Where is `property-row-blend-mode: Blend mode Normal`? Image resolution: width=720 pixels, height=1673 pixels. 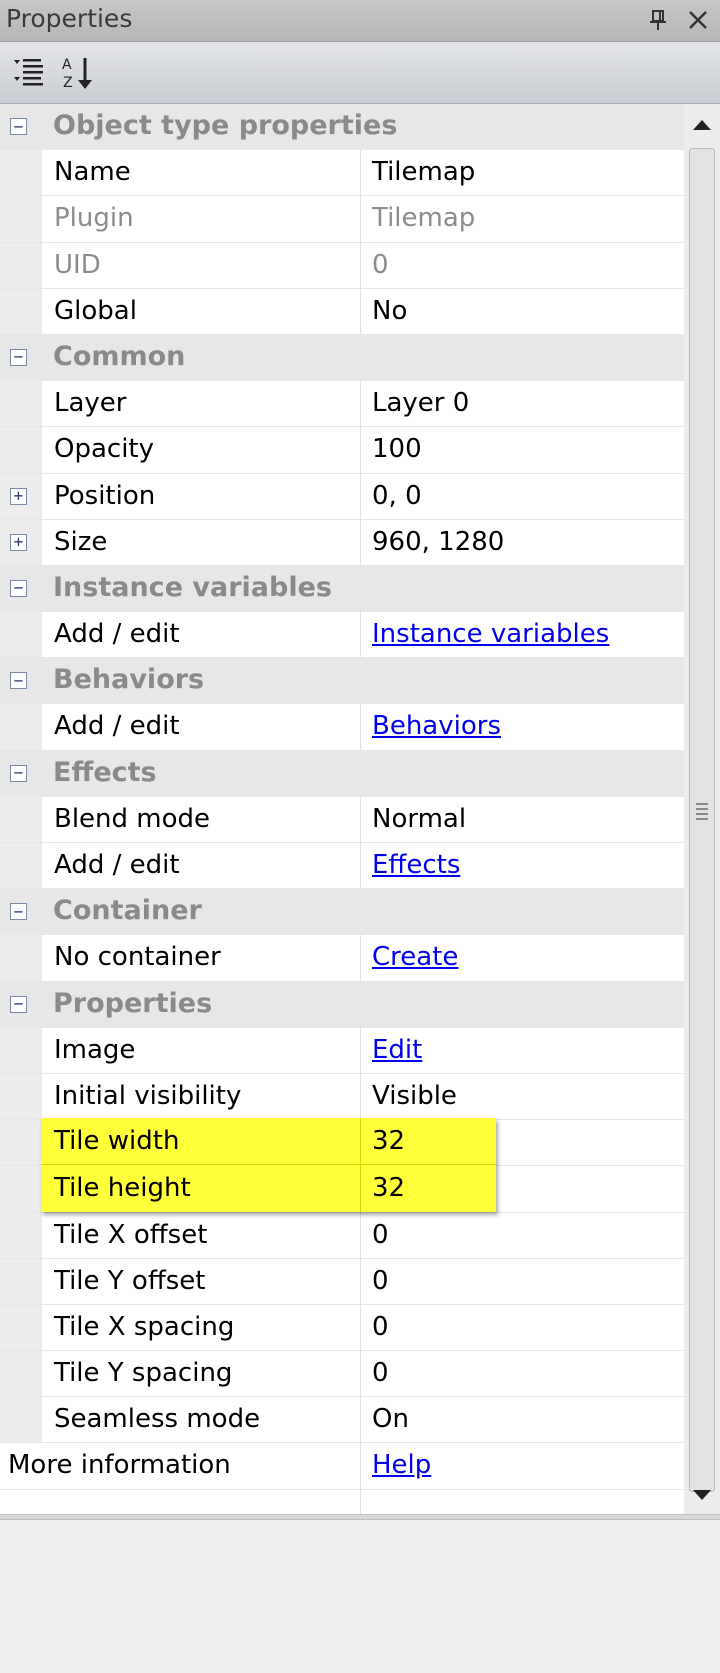 property-row-blend-mode: Blend mode Normal is located at coordinates (342, 819).